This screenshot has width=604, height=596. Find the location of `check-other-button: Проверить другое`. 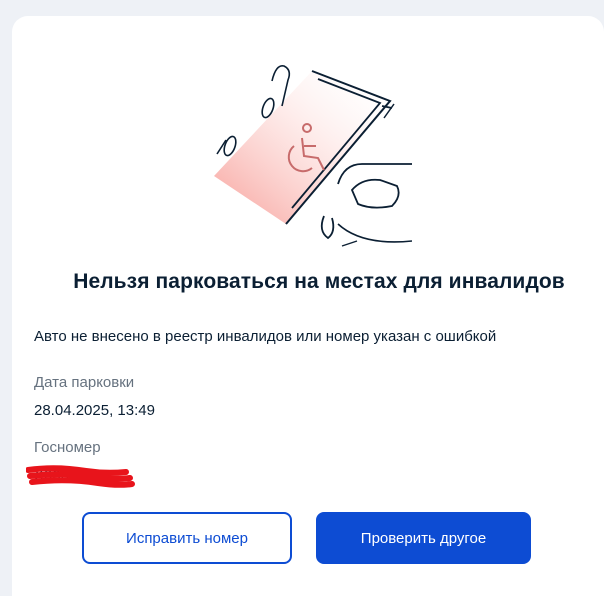

check-other-button: Проверить другое is located at coordinates (423, 538).